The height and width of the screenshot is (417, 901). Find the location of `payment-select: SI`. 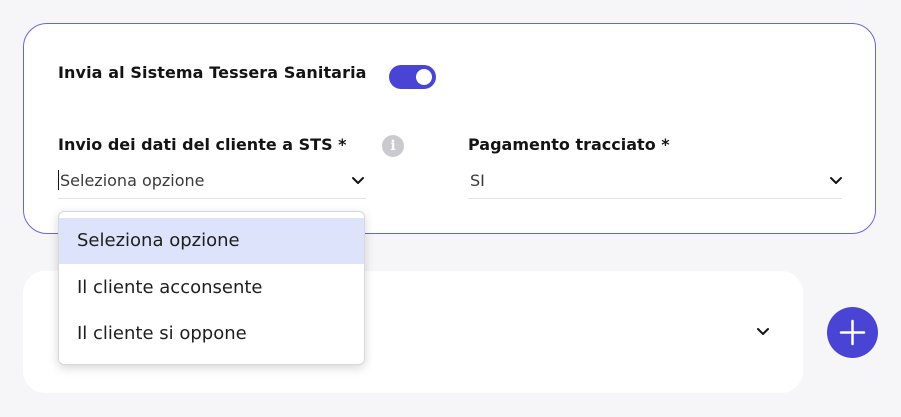

payment-select: SI is located at coordinates (655, 183).